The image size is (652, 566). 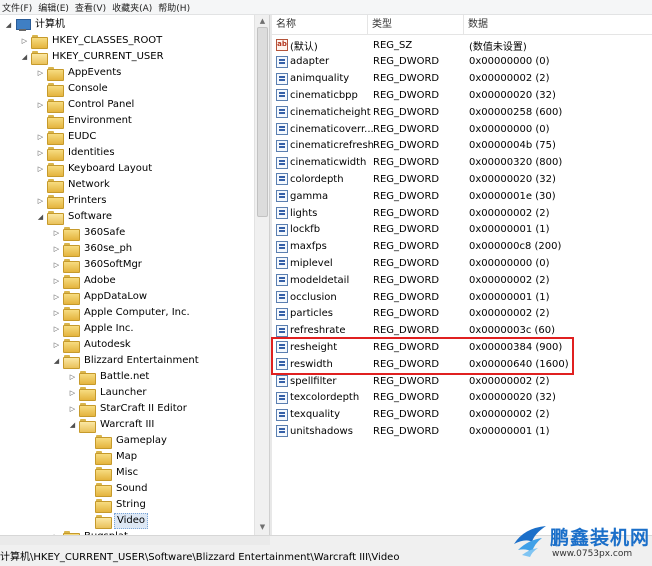 I want to click on tree-node: ▷ Adobe, so click(x=85, y=281).